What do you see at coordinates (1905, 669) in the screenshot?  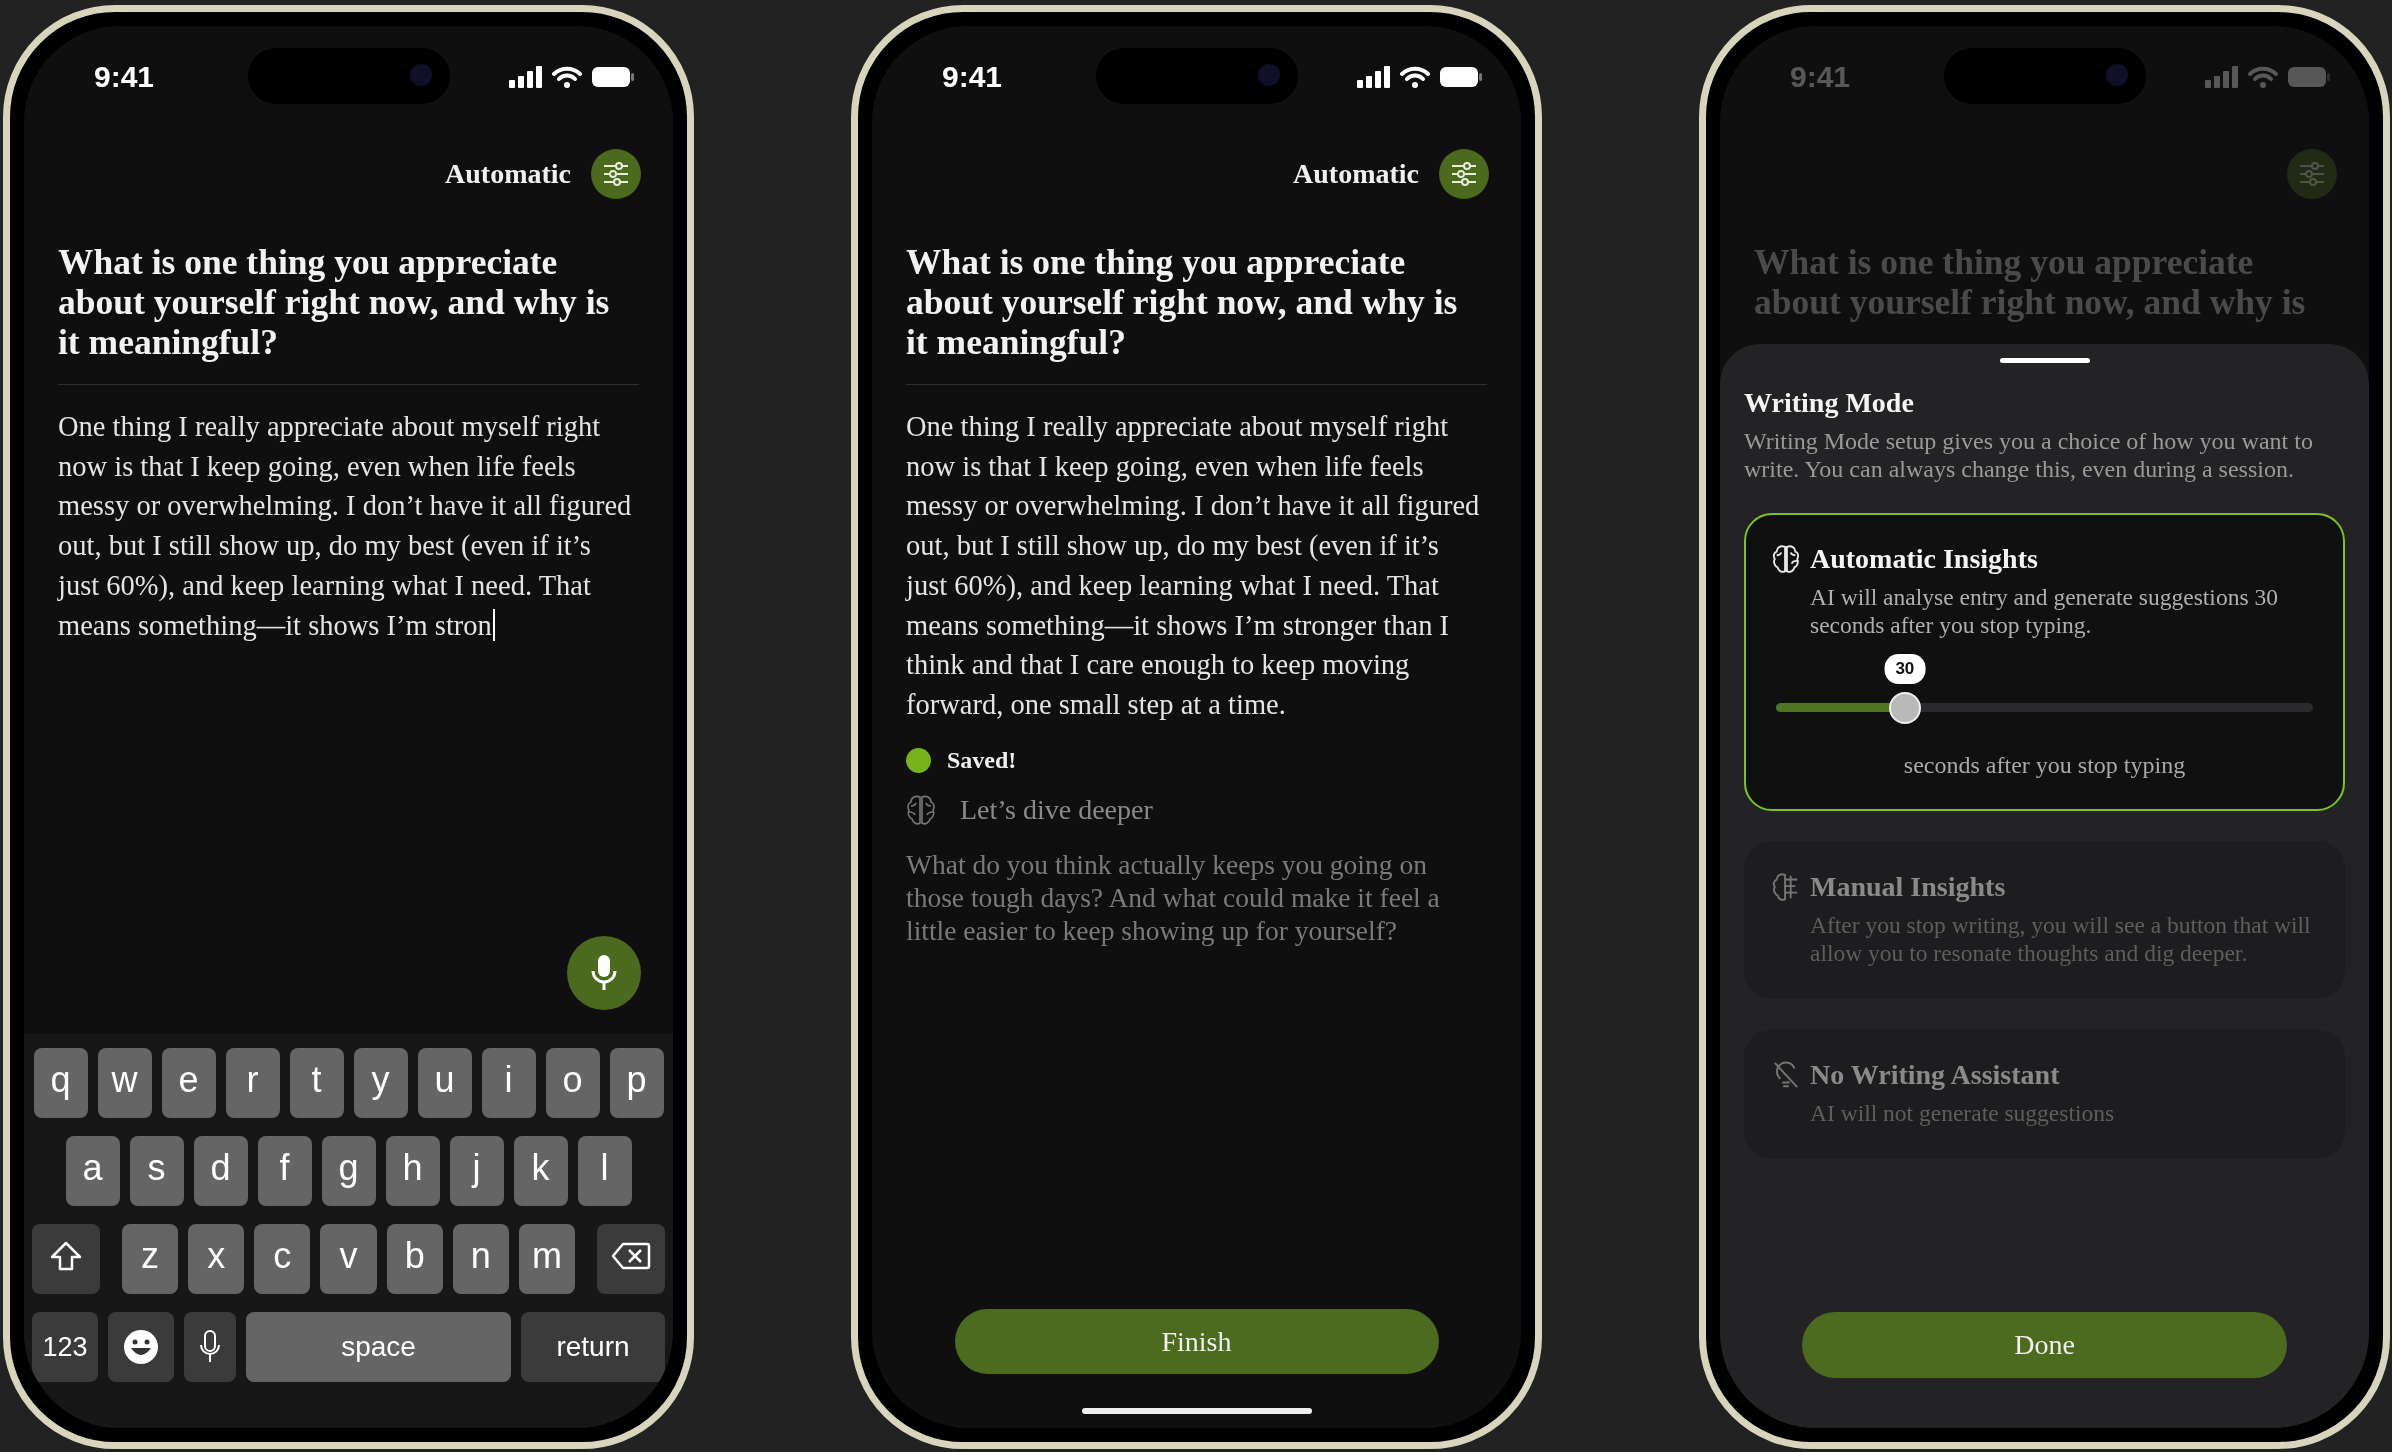 I see `slider-value-badge: 30` at bounding box center [1905, 669].